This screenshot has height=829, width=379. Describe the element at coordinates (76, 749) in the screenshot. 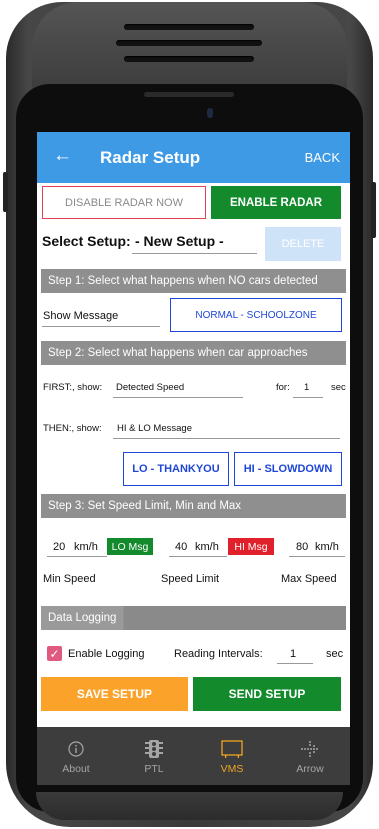

I see `info-icon` at that location.